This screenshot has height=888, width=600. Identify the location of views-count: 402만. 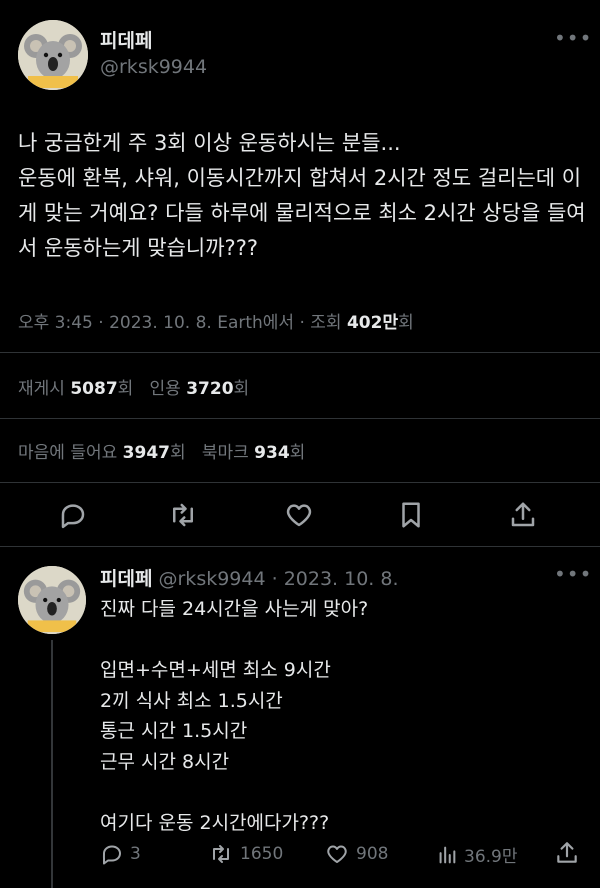
(372, 323).